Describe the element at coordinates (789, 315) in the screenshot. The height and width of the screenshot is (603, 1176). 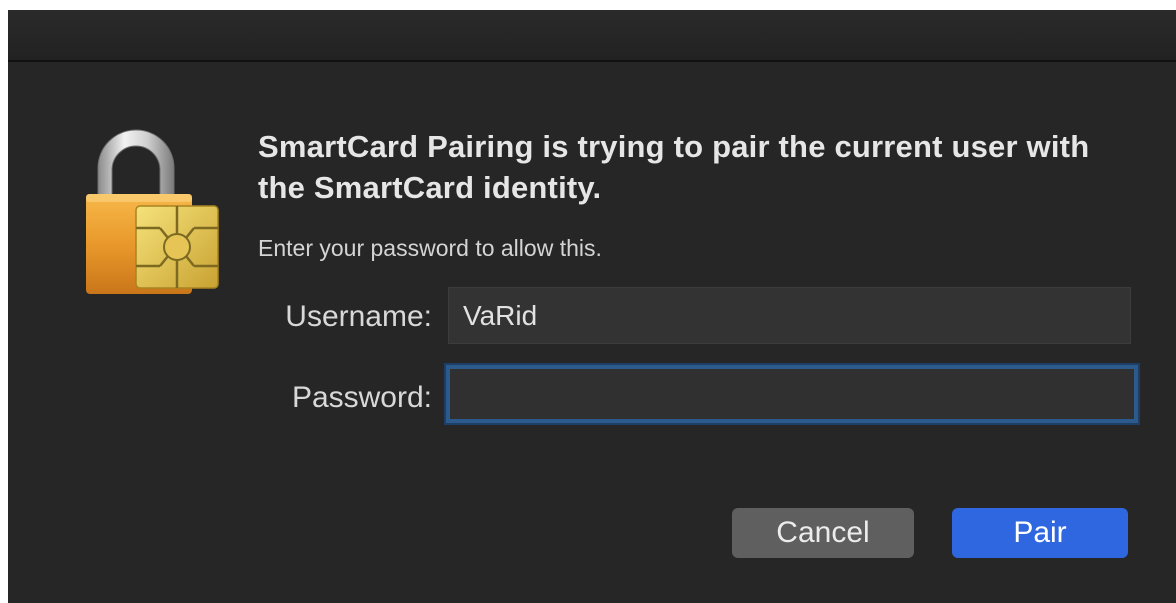
I see `username-field` at that location.